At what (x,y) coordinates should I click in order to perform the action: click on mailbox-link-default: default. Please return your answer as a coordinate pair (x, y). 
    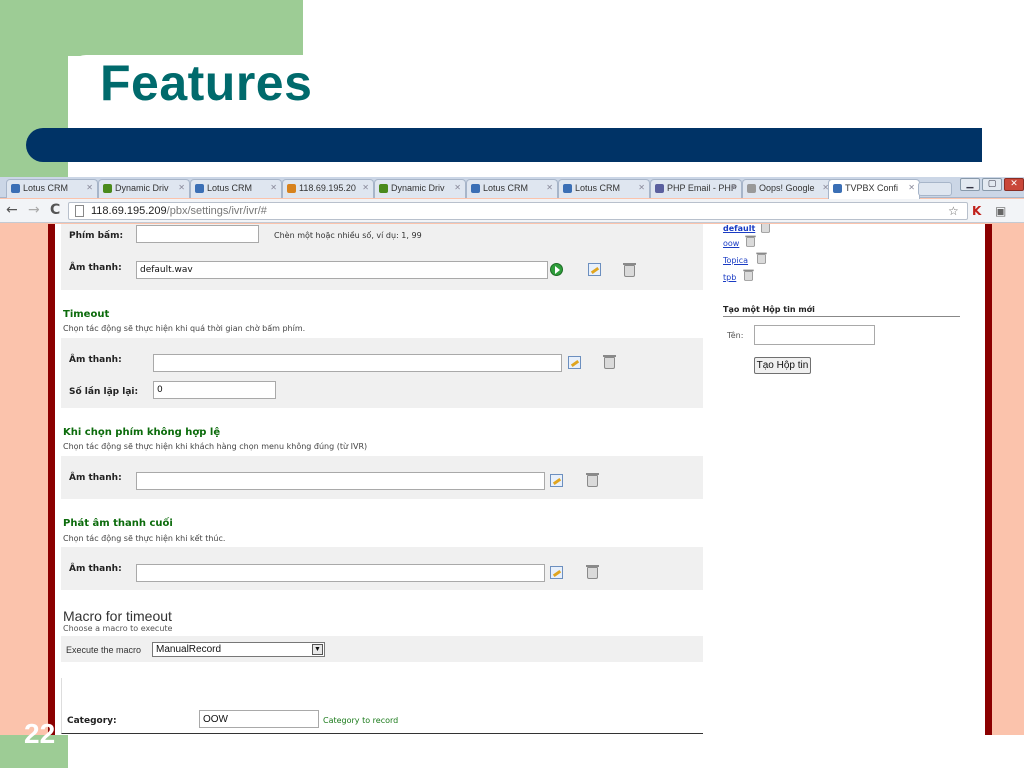
    Looking at the image, I should click on (739, 228).